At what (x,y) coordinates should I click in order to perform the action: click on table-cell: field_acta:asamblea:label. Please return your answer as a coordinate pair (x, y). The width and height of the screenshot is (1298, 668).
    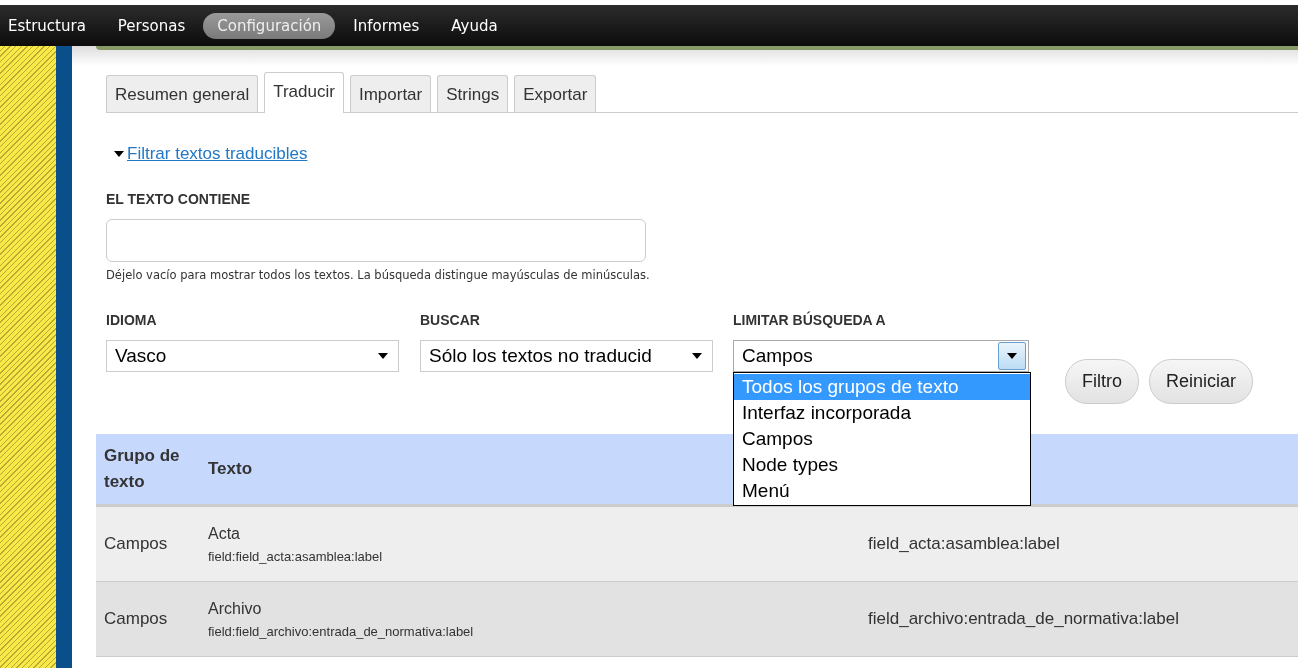
    Looking at the image, I should click on (964, 544).